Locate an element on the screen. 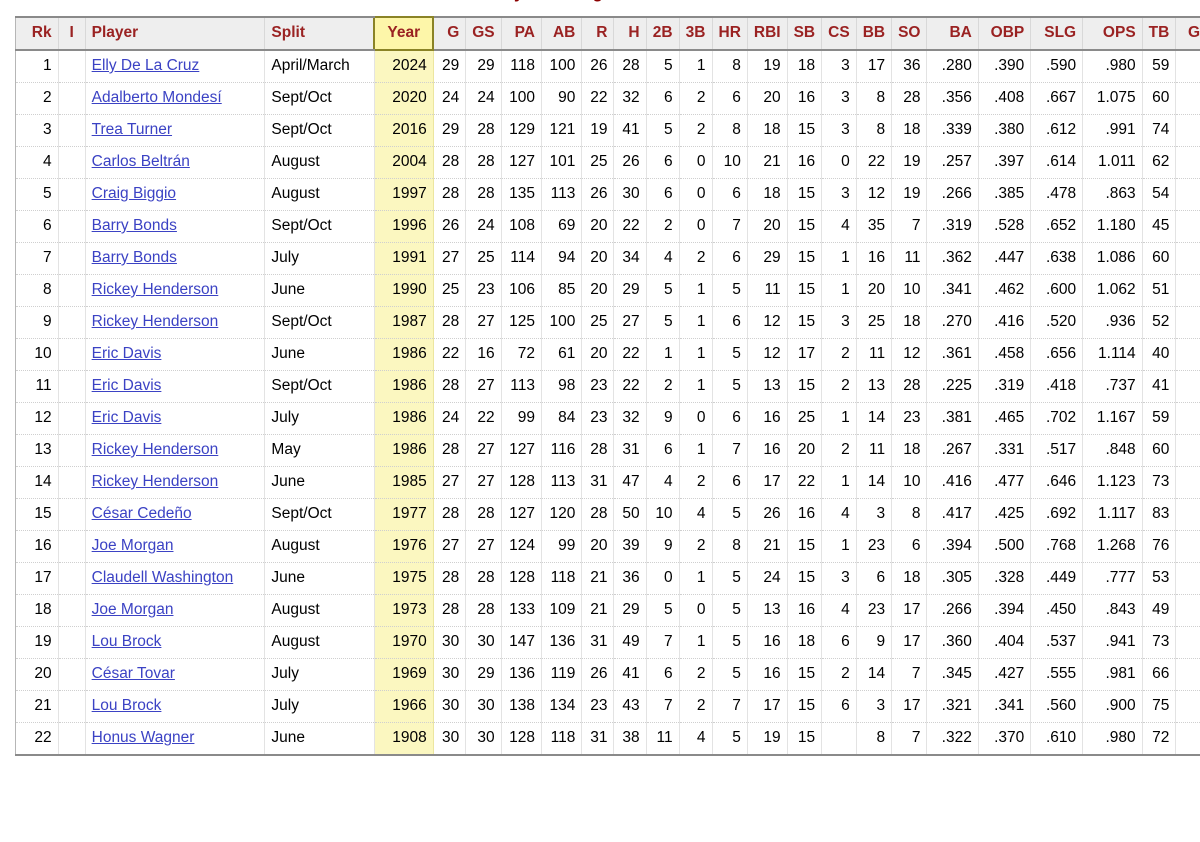  cell-rbi: 20 is located at coordinates (767, 226).